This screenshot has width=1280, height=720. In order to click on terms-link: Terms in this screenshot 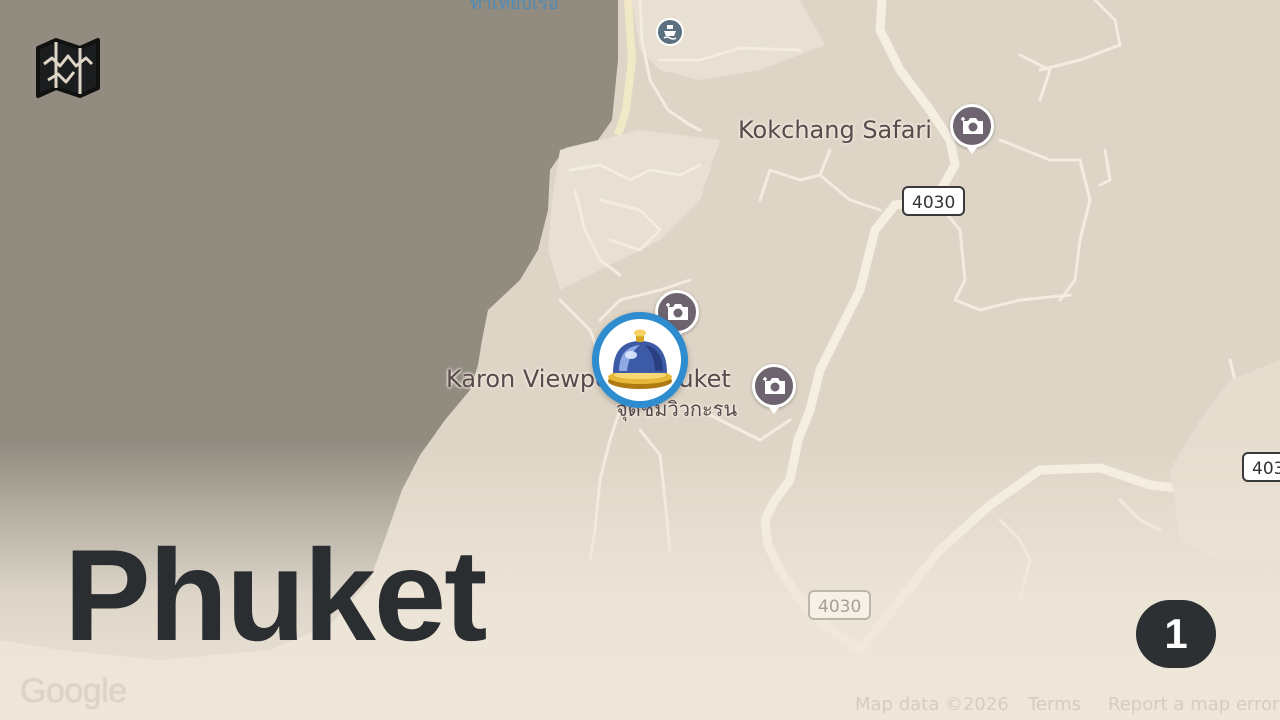, I will do `click(1054, 704)`.